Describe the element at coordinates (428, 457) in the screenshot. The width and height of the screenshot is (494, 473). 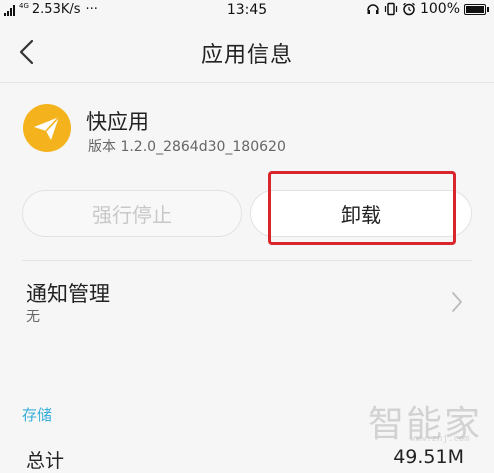
I see `storage-total-value: 49.51M` at that location.